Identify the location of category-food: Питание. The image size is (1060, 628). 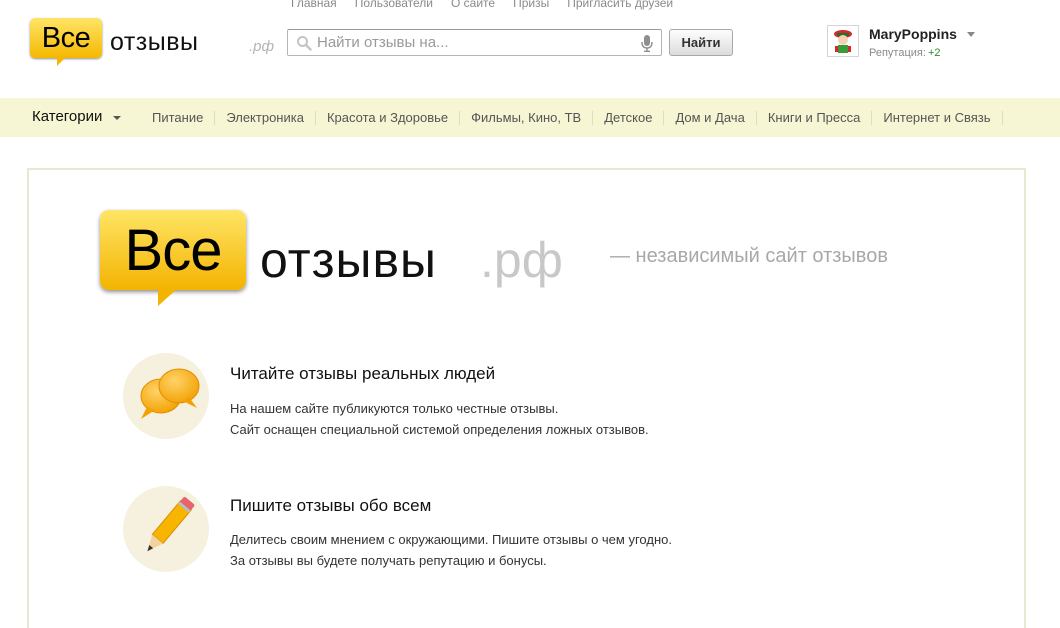
(178, 117).